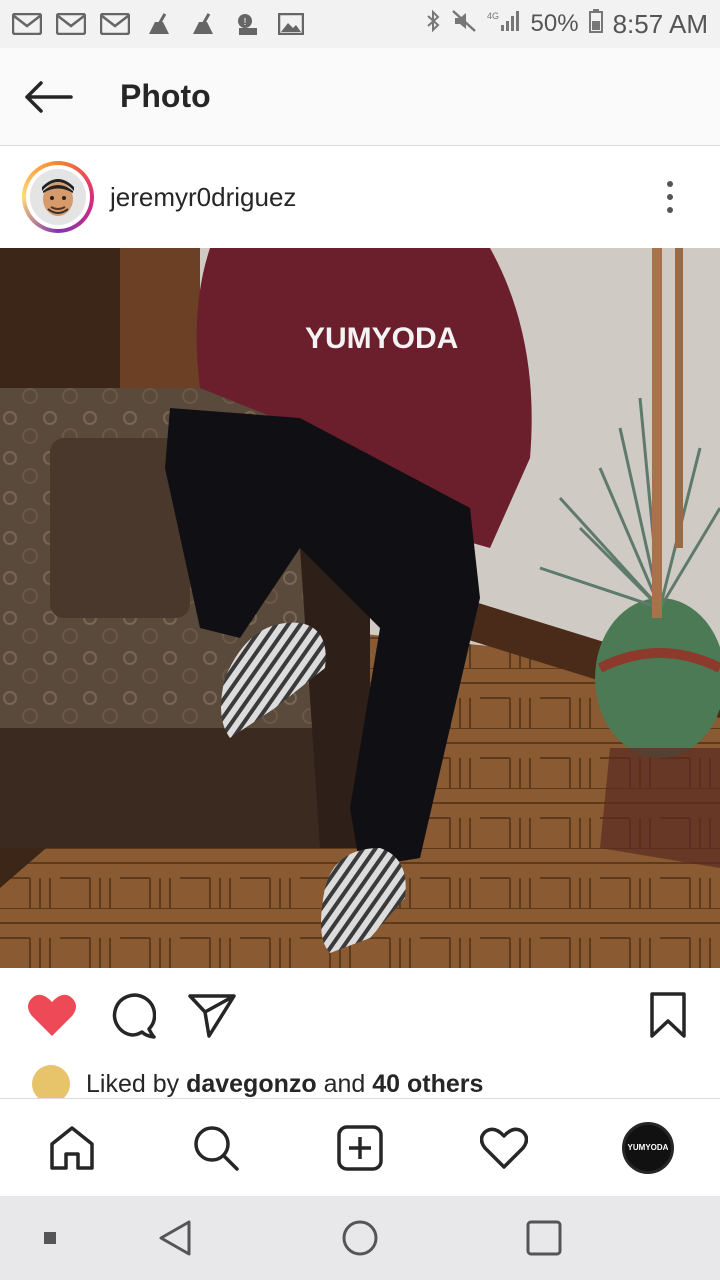 This screenshot has height=1280, width=720. What do you see at coordinates (554, 23) in the screenshot?
I see `battery-percent: 50%` at bounding box center [554, 23].